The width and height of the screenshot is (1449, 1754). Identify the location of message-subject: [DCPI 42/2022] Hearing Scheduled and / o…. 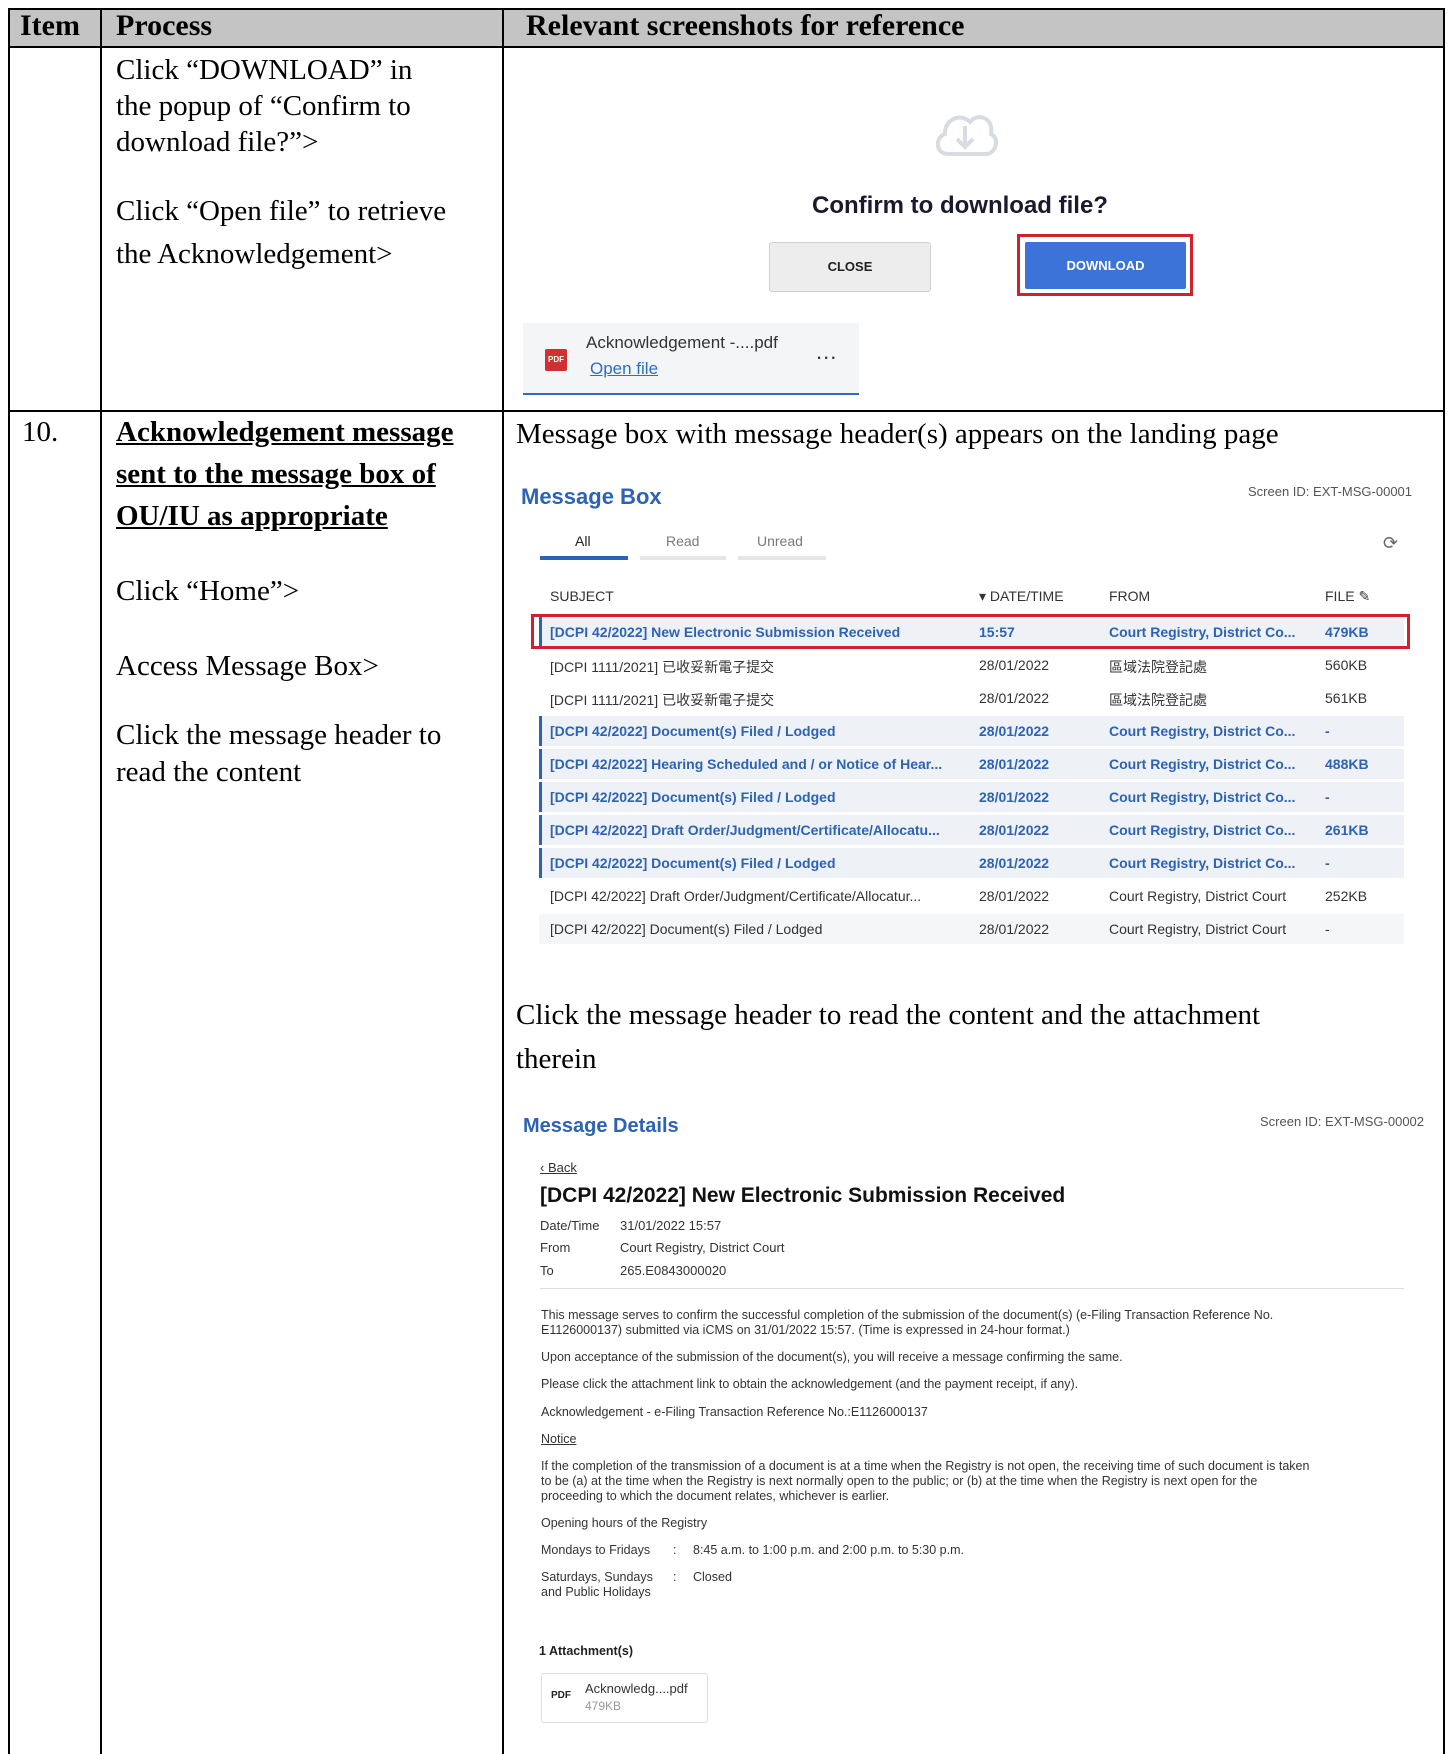
(746, 764).